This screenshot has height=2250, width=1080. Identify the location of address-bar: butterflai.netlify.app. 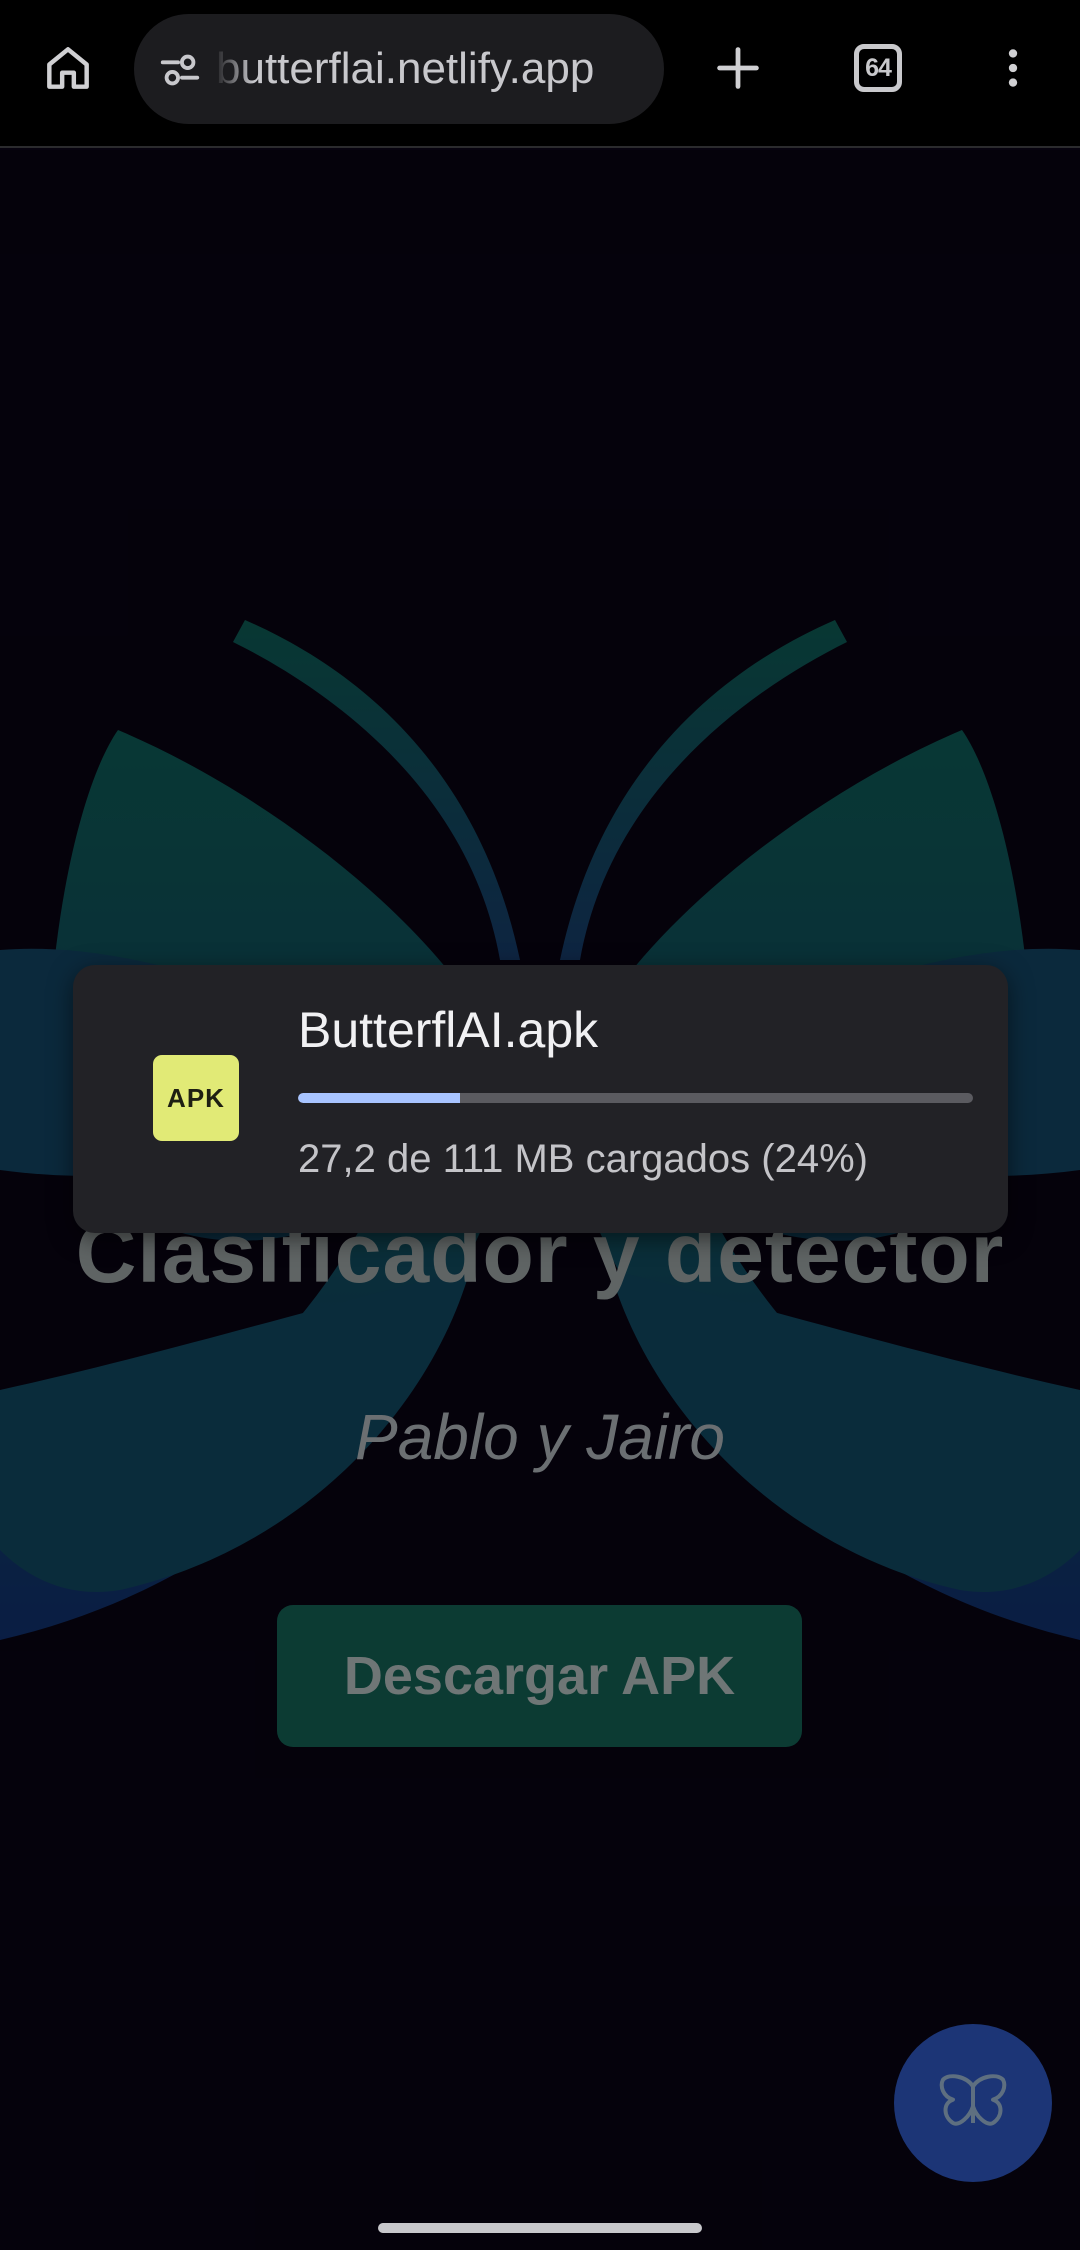
(399, 69).